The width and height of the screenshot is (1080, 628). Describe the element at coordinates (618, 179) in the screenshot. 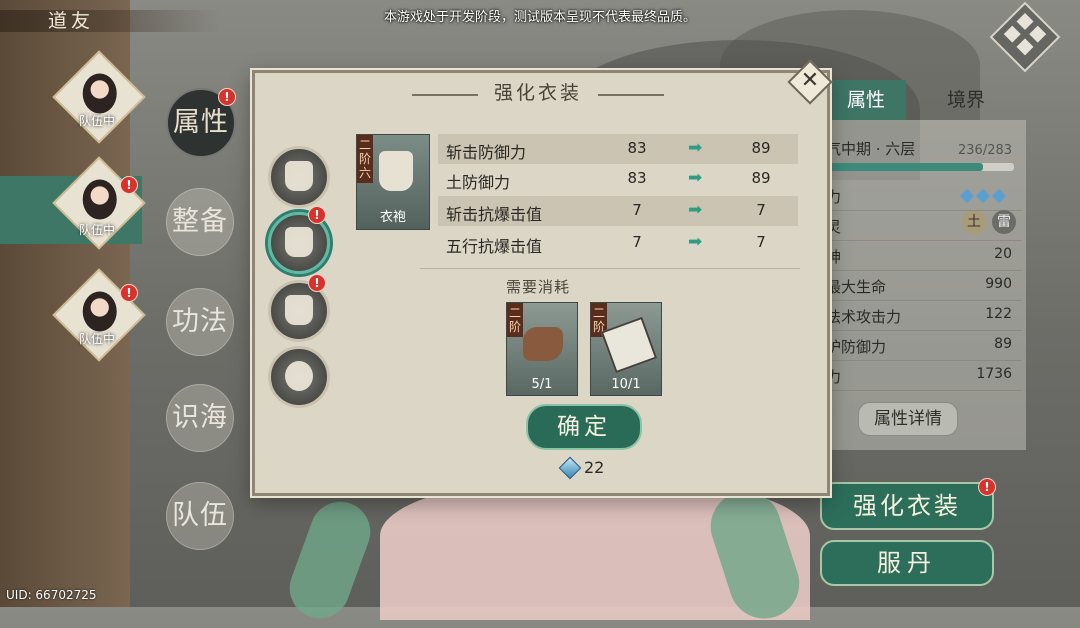

I see `stat-row: 土防御力 83 ➡ 89` at that location.